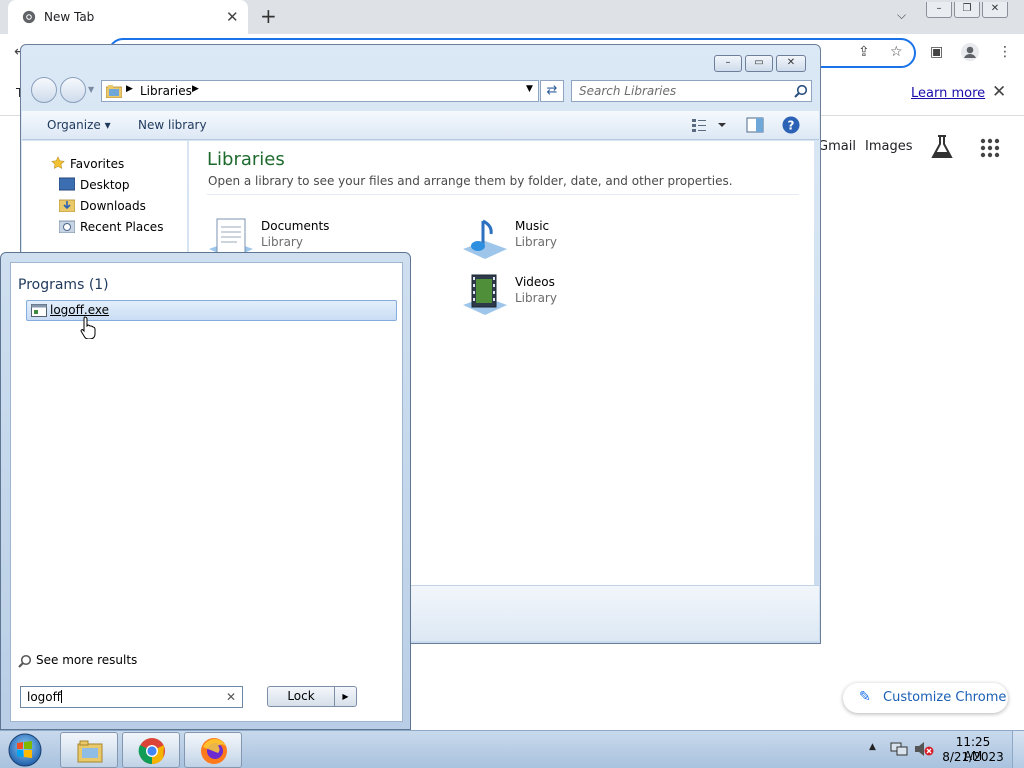  What do you see at coordinates (25, 661) in the screenshot?
I see `see-more-search-icon` at bounding box center [25, 661].